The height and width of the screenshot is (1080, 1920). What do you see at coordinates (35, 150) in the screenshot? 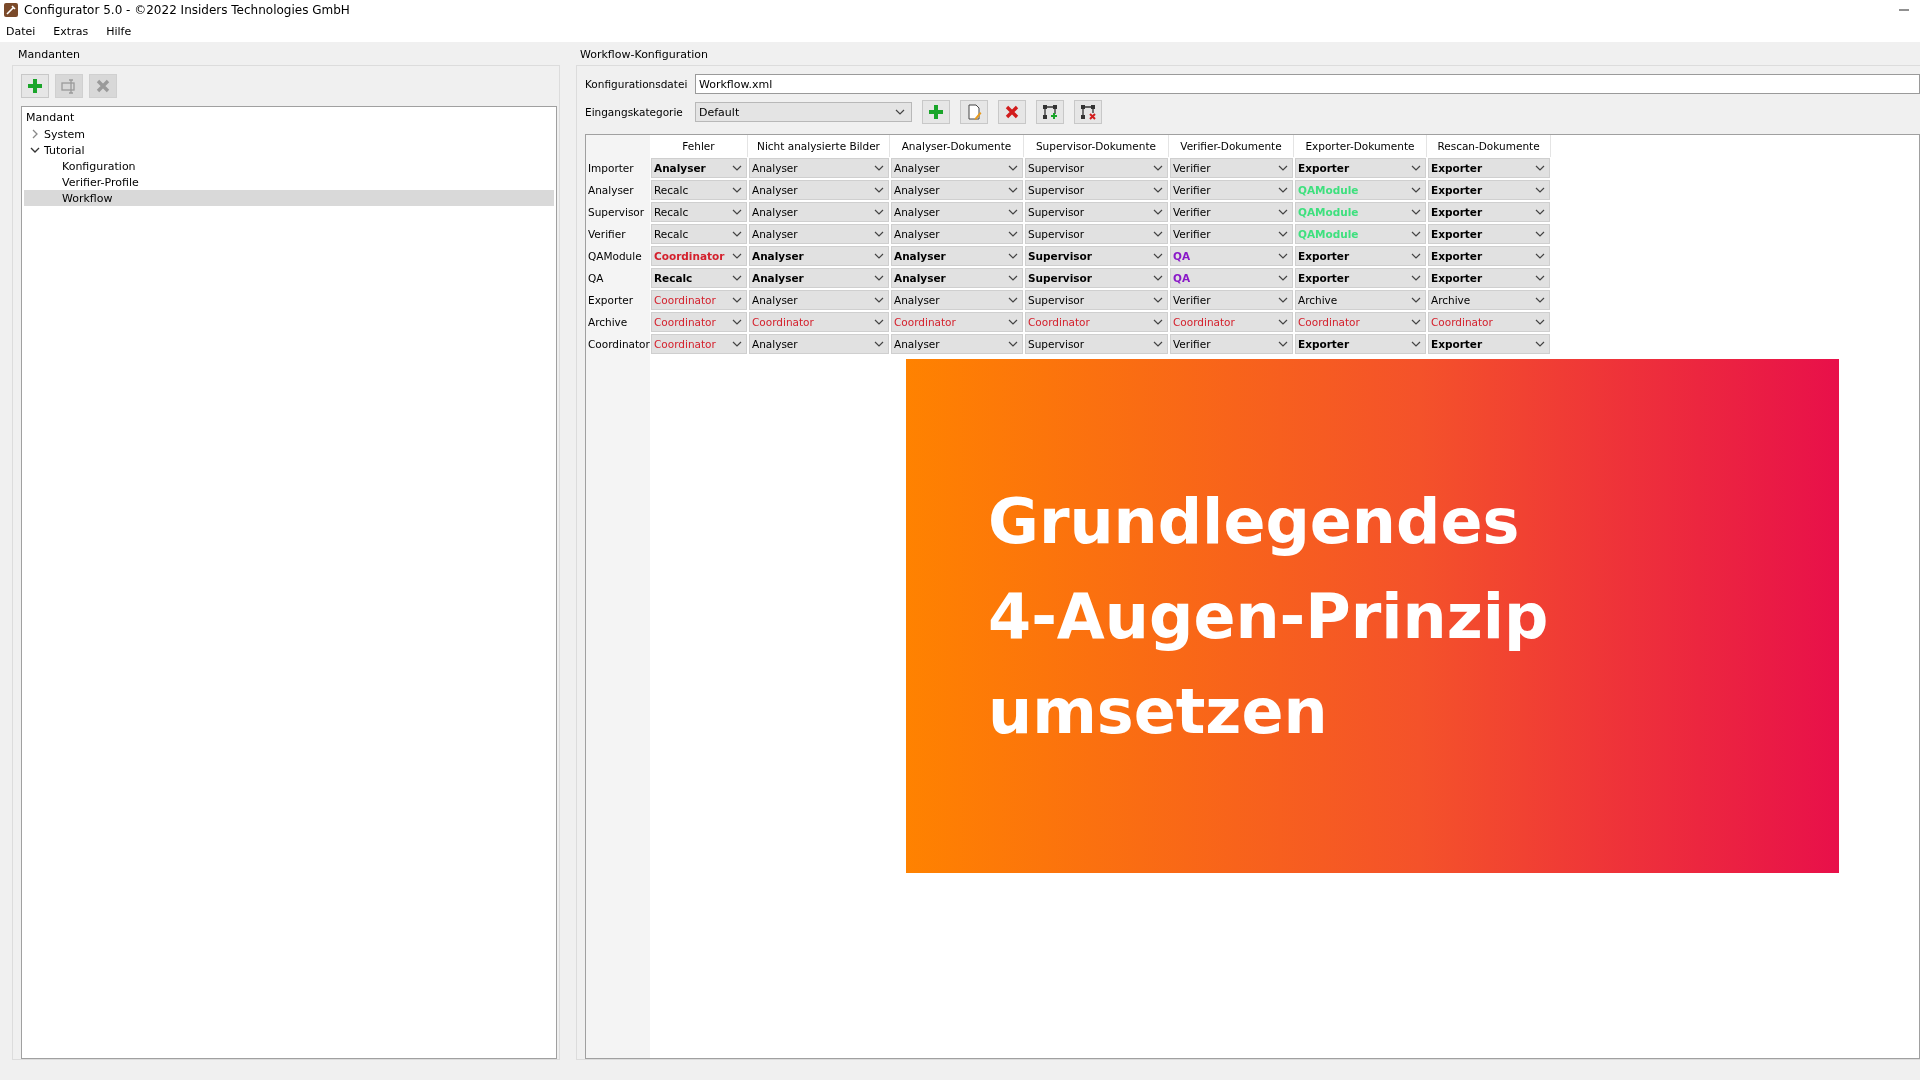
I see `chevron-down-icon` at bounding box center [35, 150].